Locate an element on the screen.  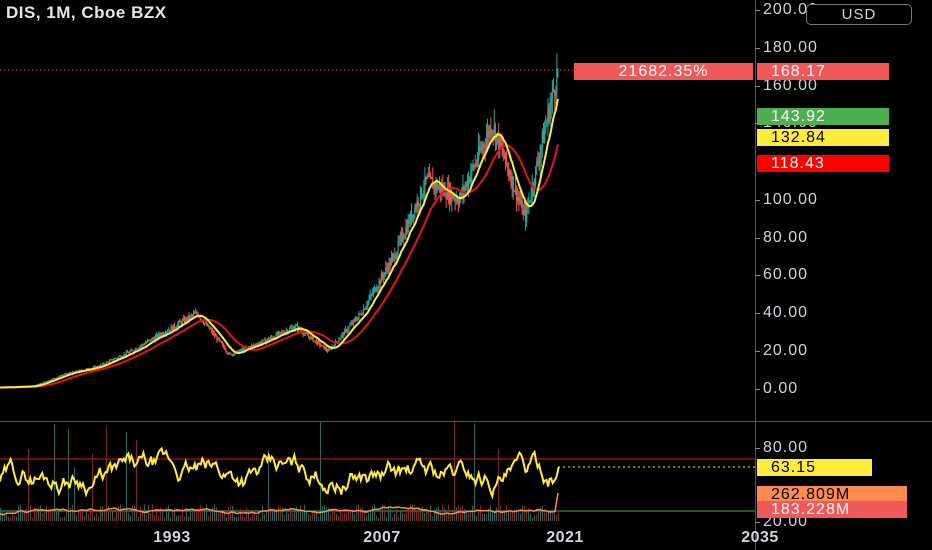
pane-divider is located at coordinates (466, 421).